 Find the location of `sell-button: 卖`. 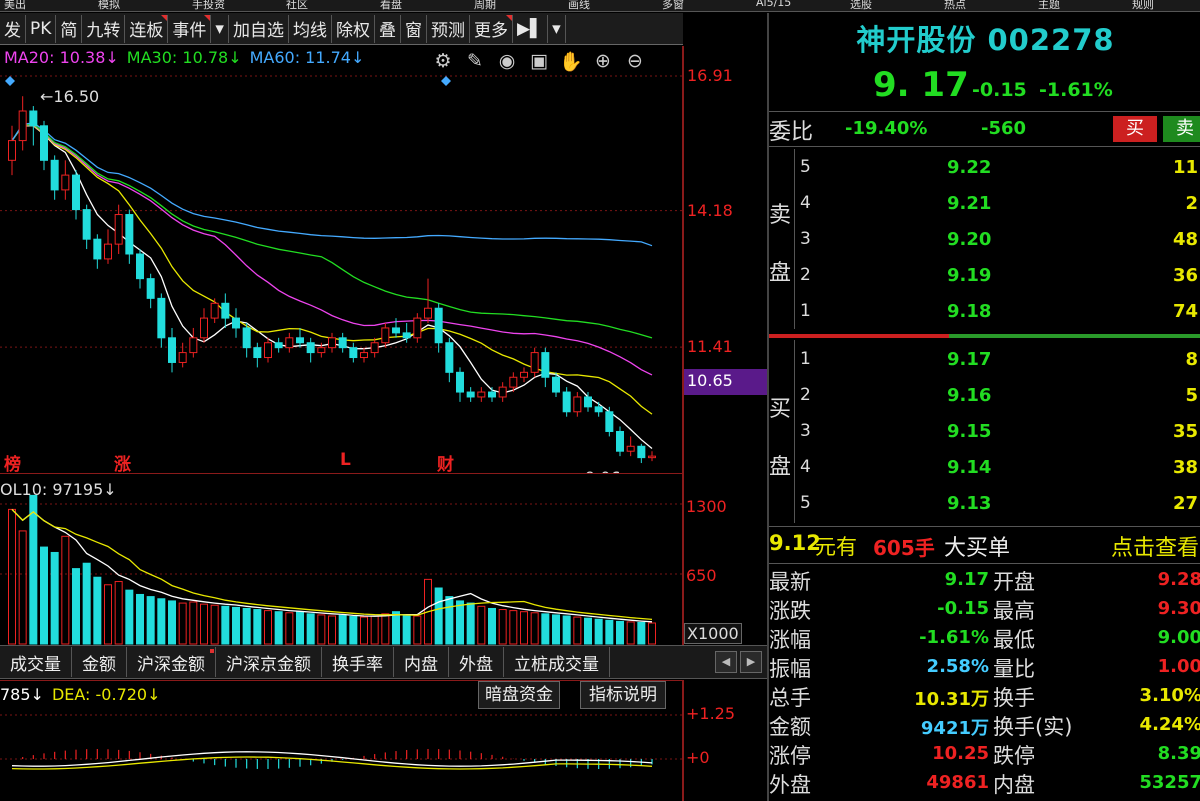

sell-button: 卖 is located at coordinates (1181, 129).